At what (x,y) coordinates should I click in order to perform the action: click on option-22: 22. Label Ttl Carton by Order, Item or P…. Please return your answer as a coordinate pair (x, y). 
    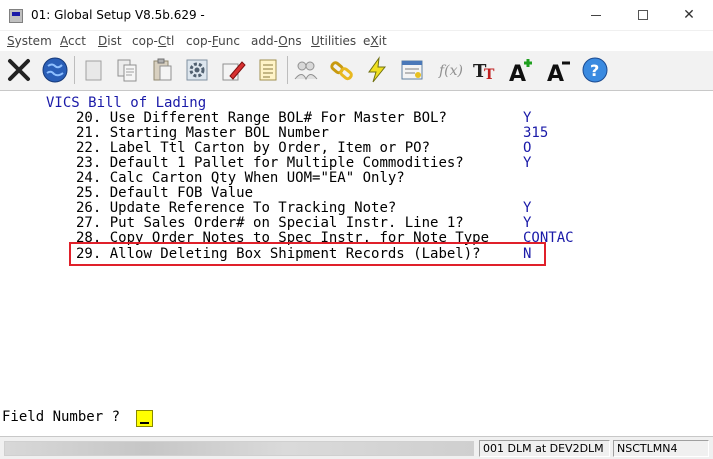
    Looking at the image, I should click on (253, 148).